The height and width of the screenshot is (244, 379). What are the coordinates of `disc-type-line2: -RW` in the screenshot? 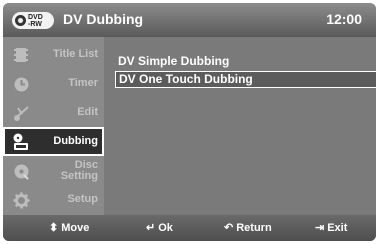 It's located at (35, 24).